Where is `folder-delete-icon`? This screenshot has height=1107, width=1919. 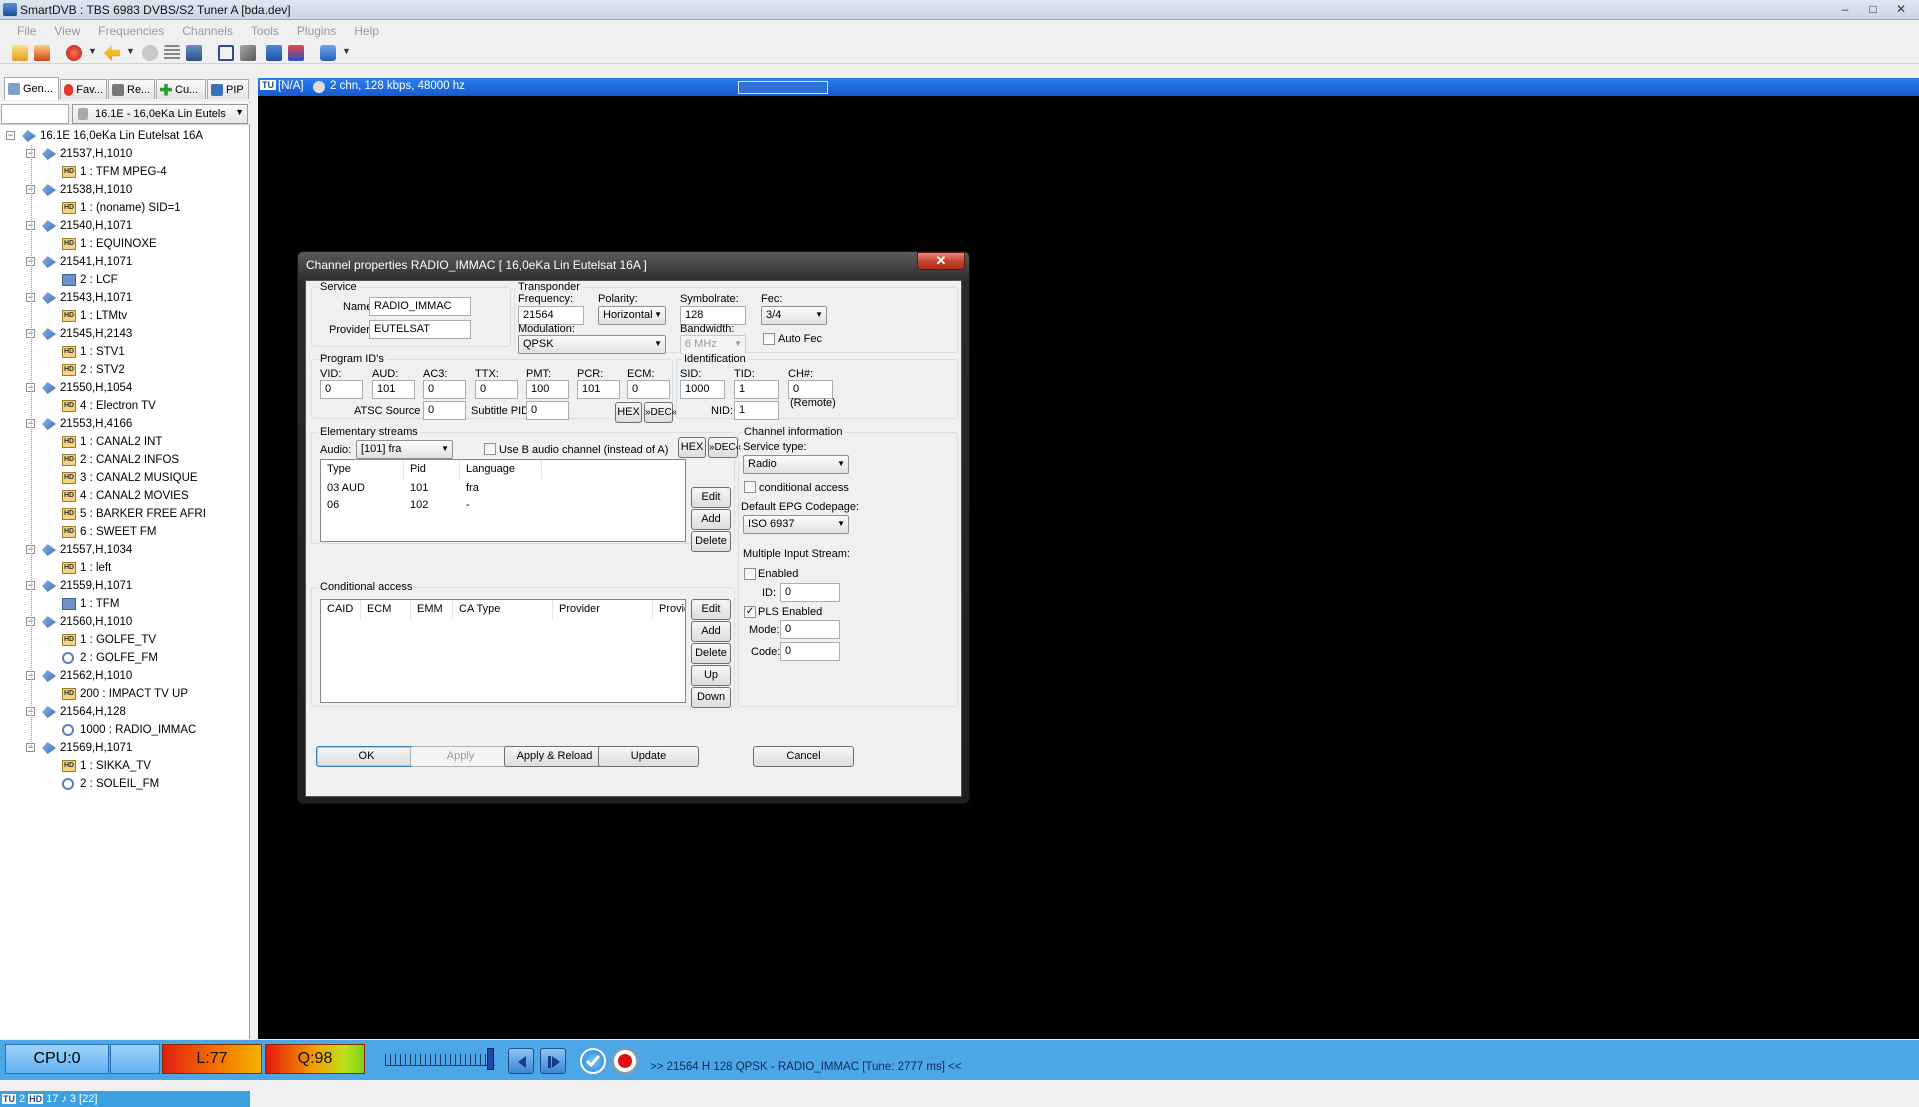
folder-delete-icon is located at coordinates (42, 53).